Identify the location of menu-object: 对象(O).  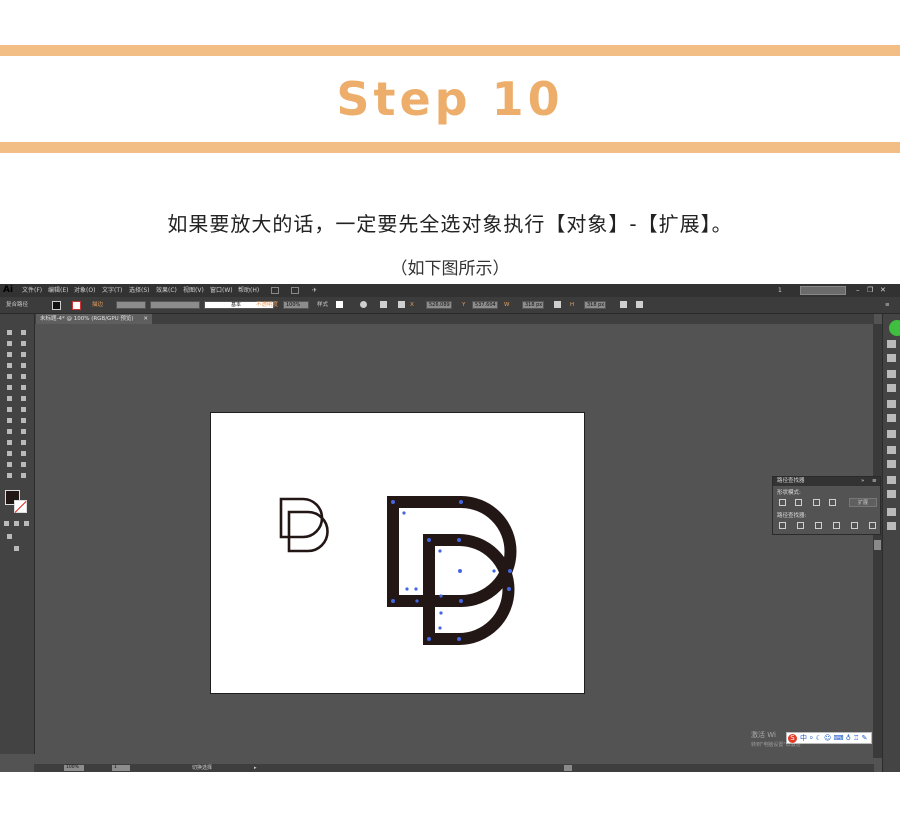
(84, 290).